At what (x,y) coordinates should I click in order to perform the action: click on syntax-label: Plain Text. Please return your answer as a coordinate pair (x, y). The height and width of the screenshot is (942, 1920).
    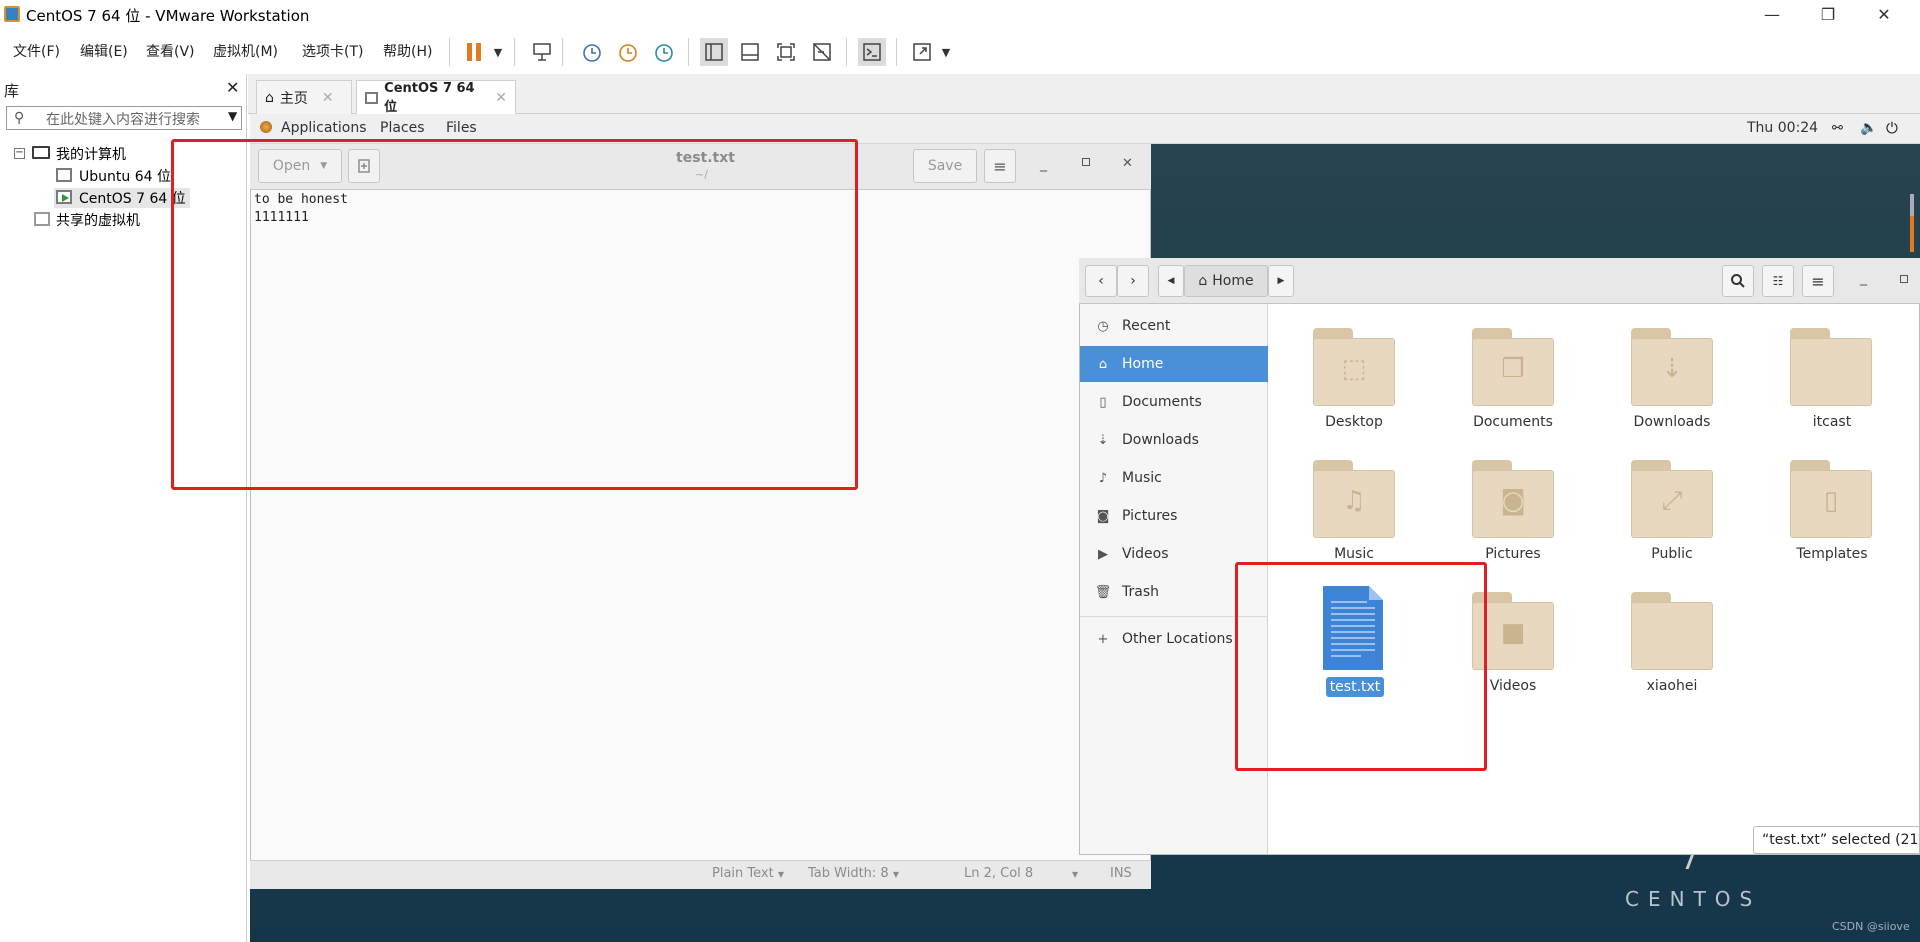
    Looking at the image, I should click on (743, 873).